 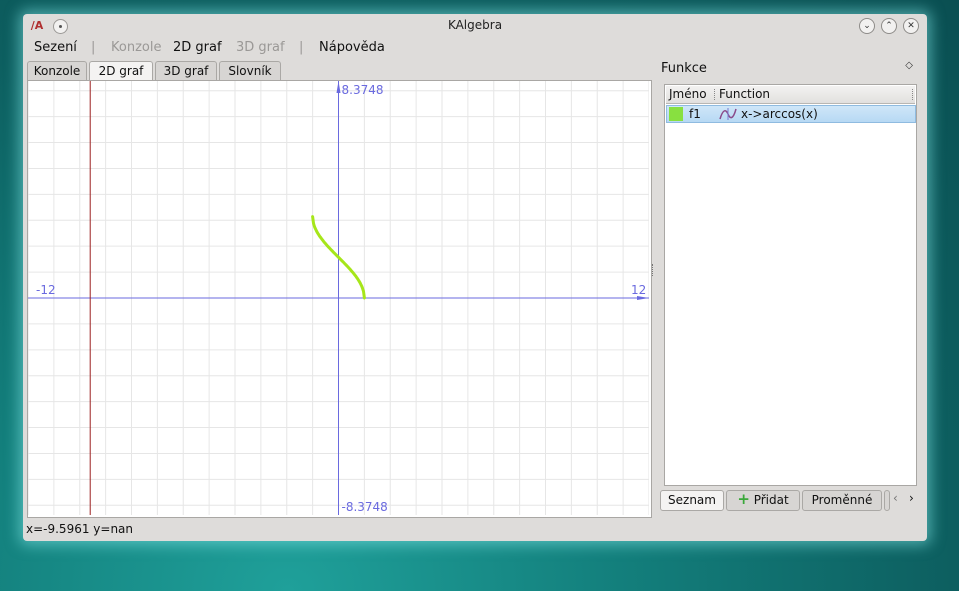 What do you see at coordinates (365, 507) in the screenshot?
I see `y-min-label: -8.3748` at bounding box center [365, 507].